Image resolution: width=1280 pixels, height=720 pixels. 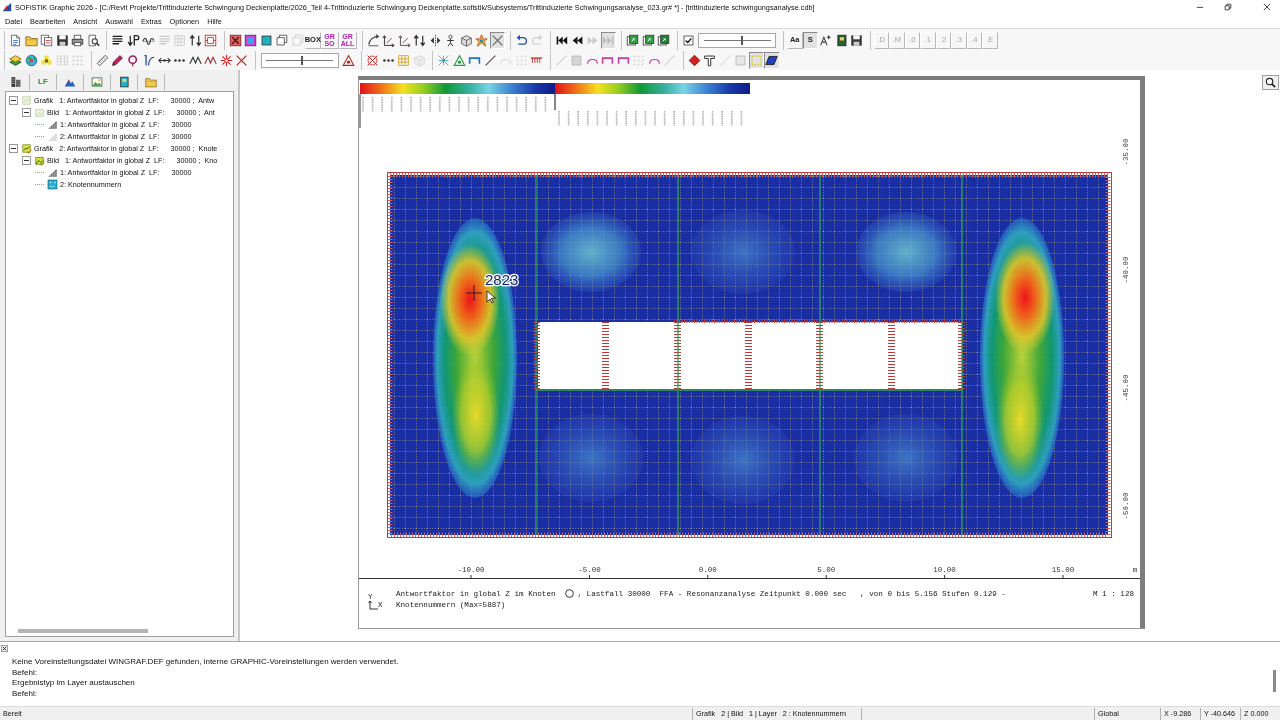 What do you see at coordinates (31, 60) in the screenshot?
I see `globe-icon` at bounding box center [31, 60].